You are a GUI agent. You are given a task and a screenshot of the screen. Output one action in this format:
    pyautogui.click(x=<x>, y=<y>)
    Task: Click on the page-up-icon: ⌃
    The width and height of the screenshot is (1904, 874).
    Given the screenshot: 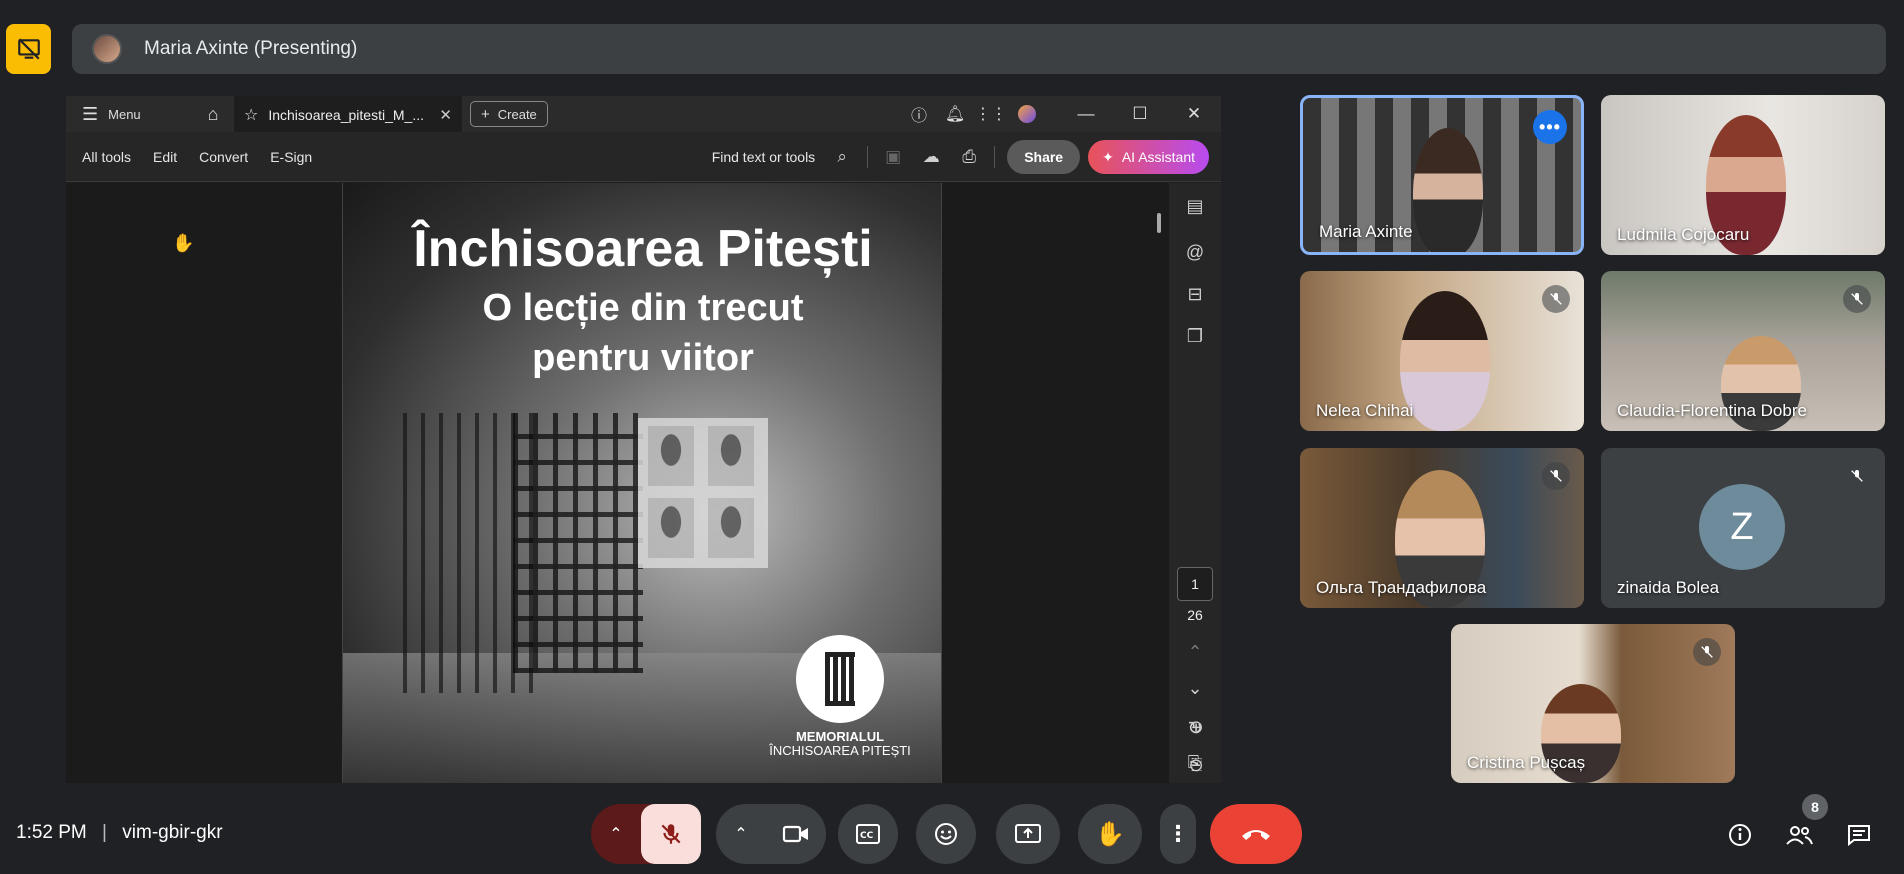 What is the action you would take?
    pyautogui.click(x=1195, y=652)
    